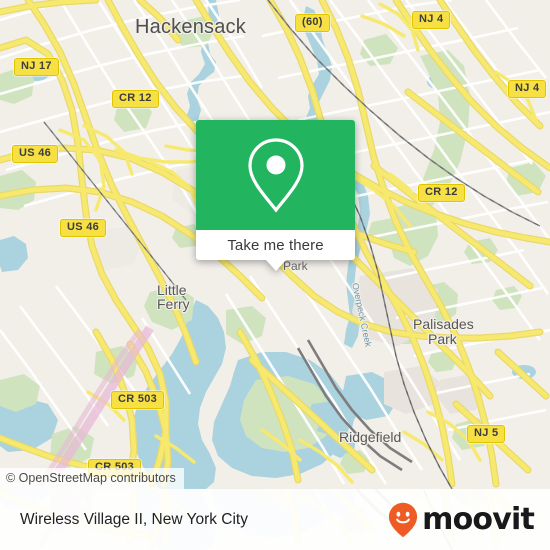 This screenshot has height=550, width=550. What do you see at coordinates (431, 20) in the screenshot?
I see `route-shield-nj4-north: NJ 4` at bounding box center [431, 20].